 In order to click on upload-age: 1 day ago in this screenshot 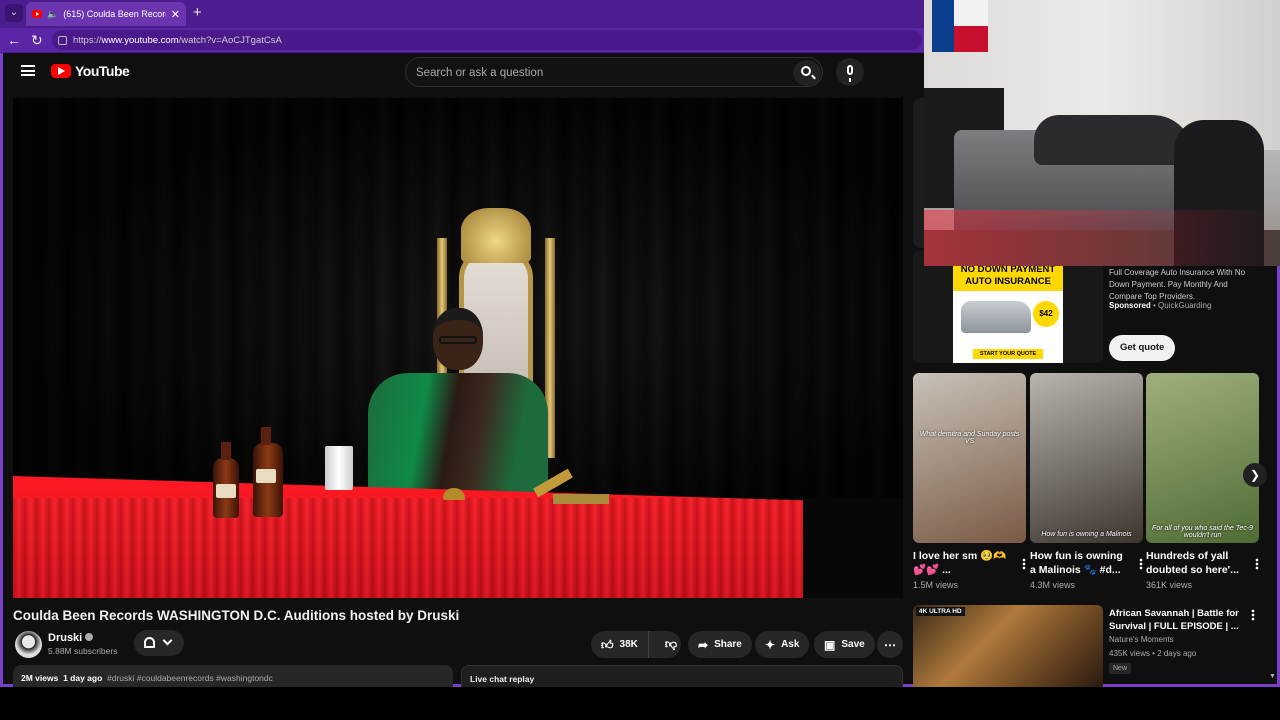, I will do `click(83, 678)`.